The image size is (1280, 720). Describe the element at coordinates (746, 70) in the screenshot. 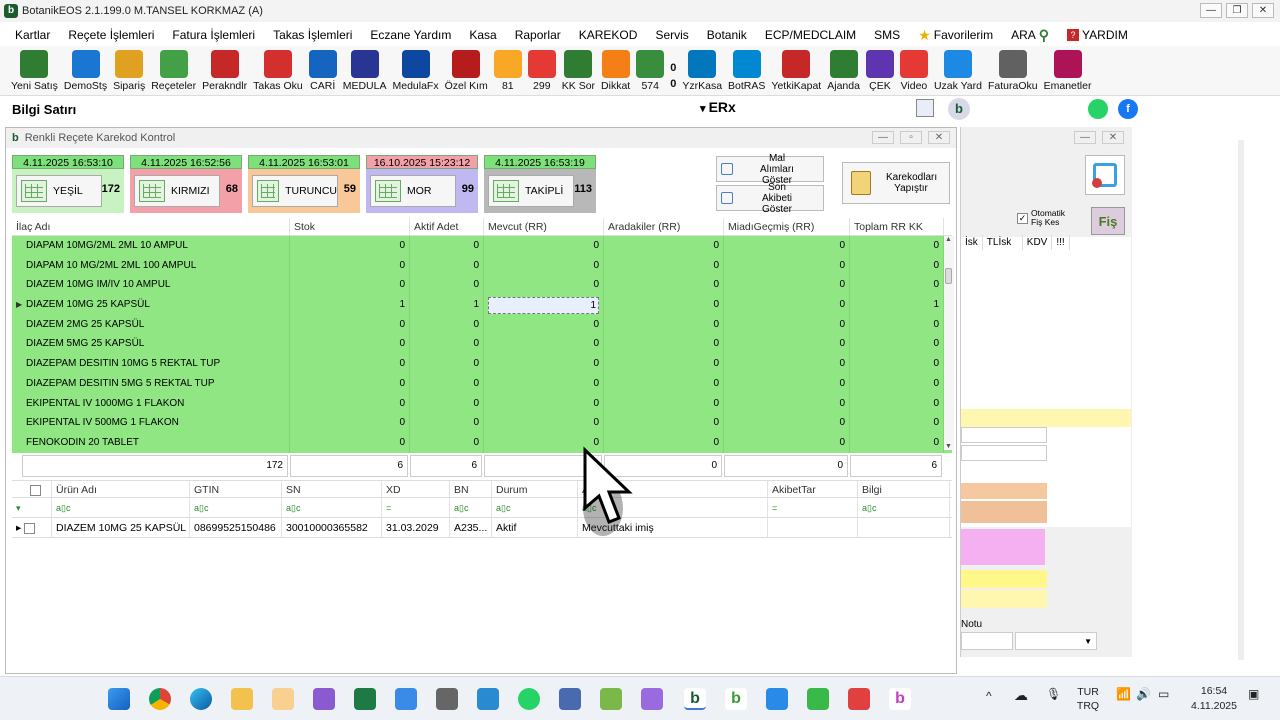

I see `toolbar-button-17: BotRAS` at that location.